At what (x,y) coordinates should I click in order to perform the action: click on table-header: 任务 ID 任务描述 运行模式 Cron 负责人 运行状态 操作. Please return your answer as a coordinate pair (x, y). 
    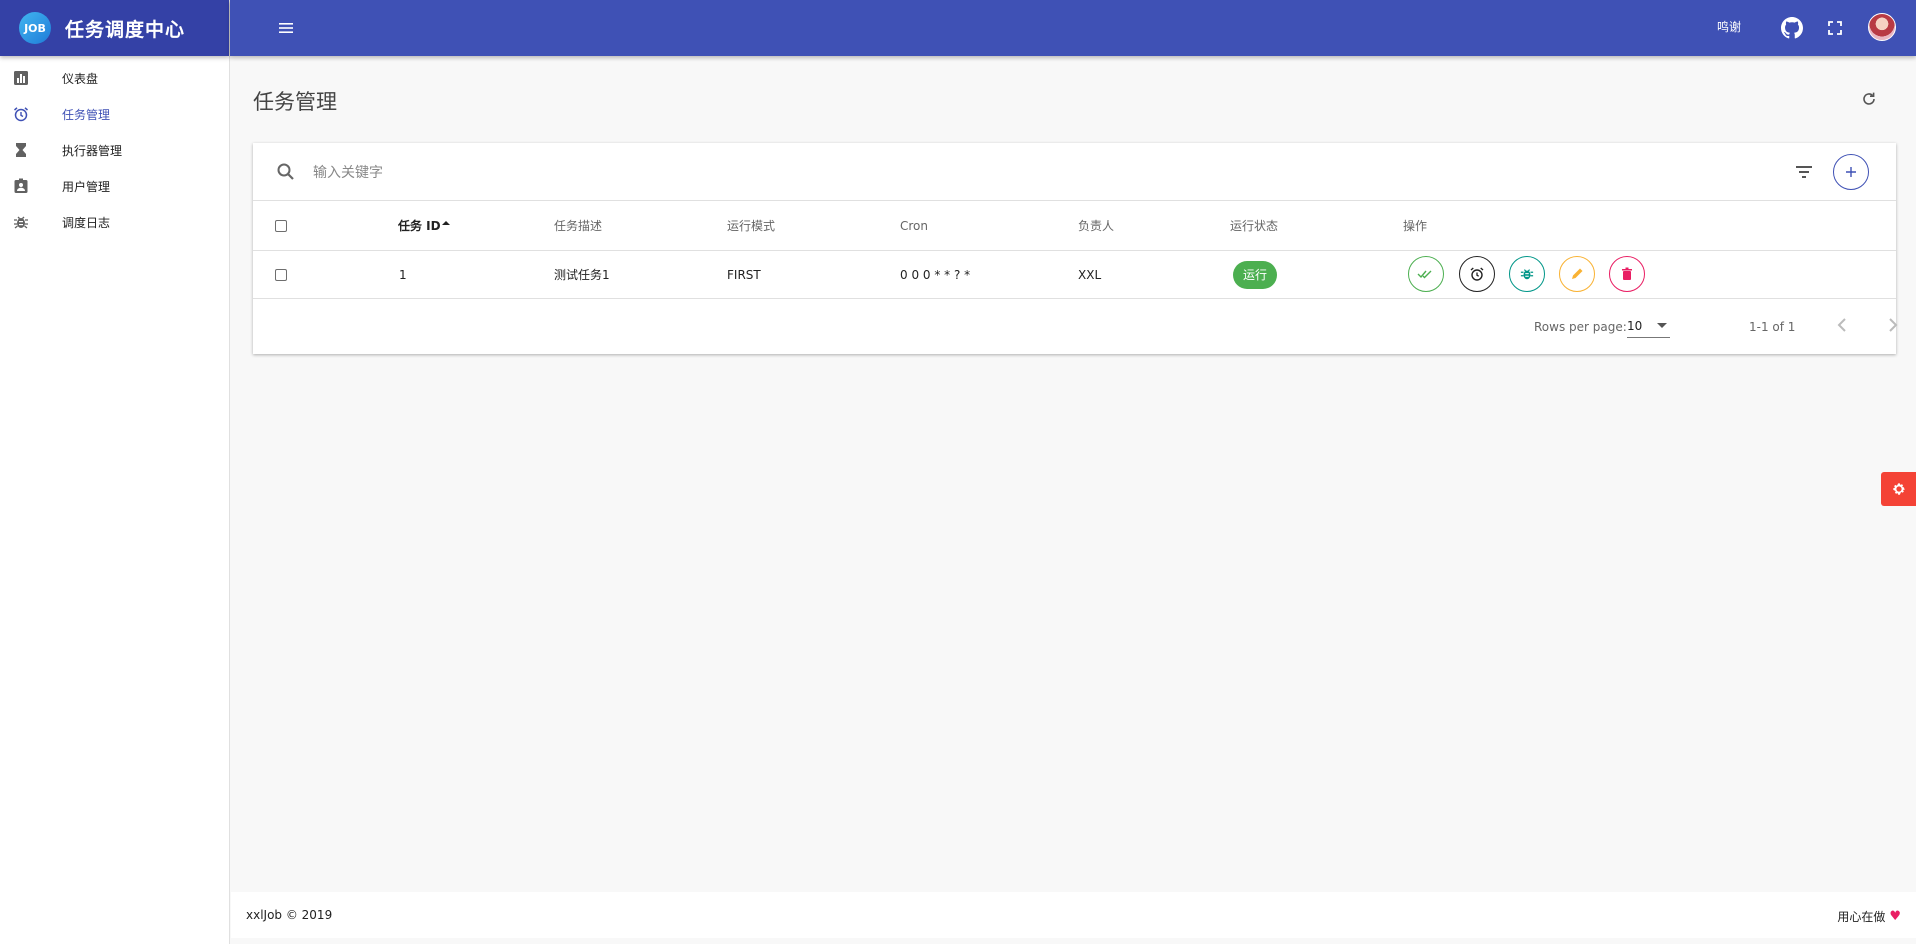
    Looking at the image, I should click on (1074, 226).